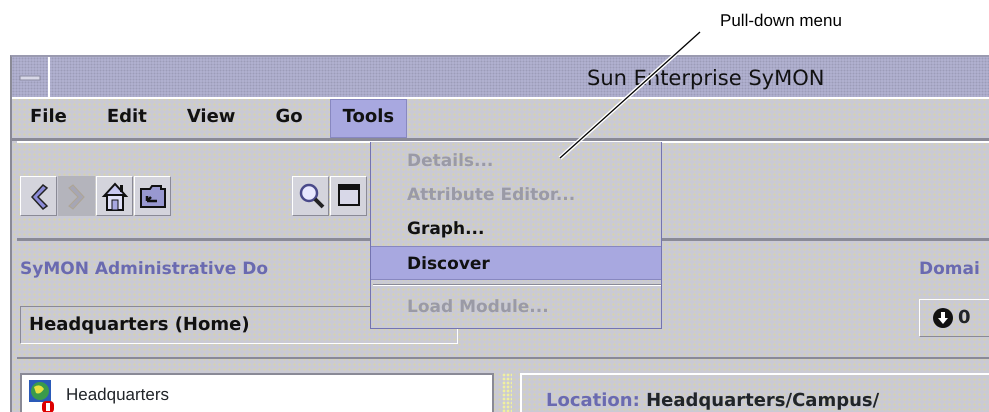 The width and height of the screenshot is (989, 412). Describe the element at coordinates (145, 269) in the screenshot. I see `panel-label: SyMON Administrative Do` at that location.